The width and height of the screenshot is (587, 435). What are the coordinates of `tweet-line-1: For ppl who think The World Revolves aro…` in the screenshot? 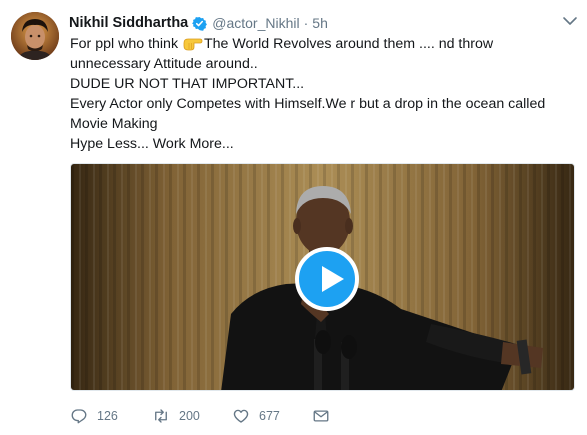 It's located at (322, 54).